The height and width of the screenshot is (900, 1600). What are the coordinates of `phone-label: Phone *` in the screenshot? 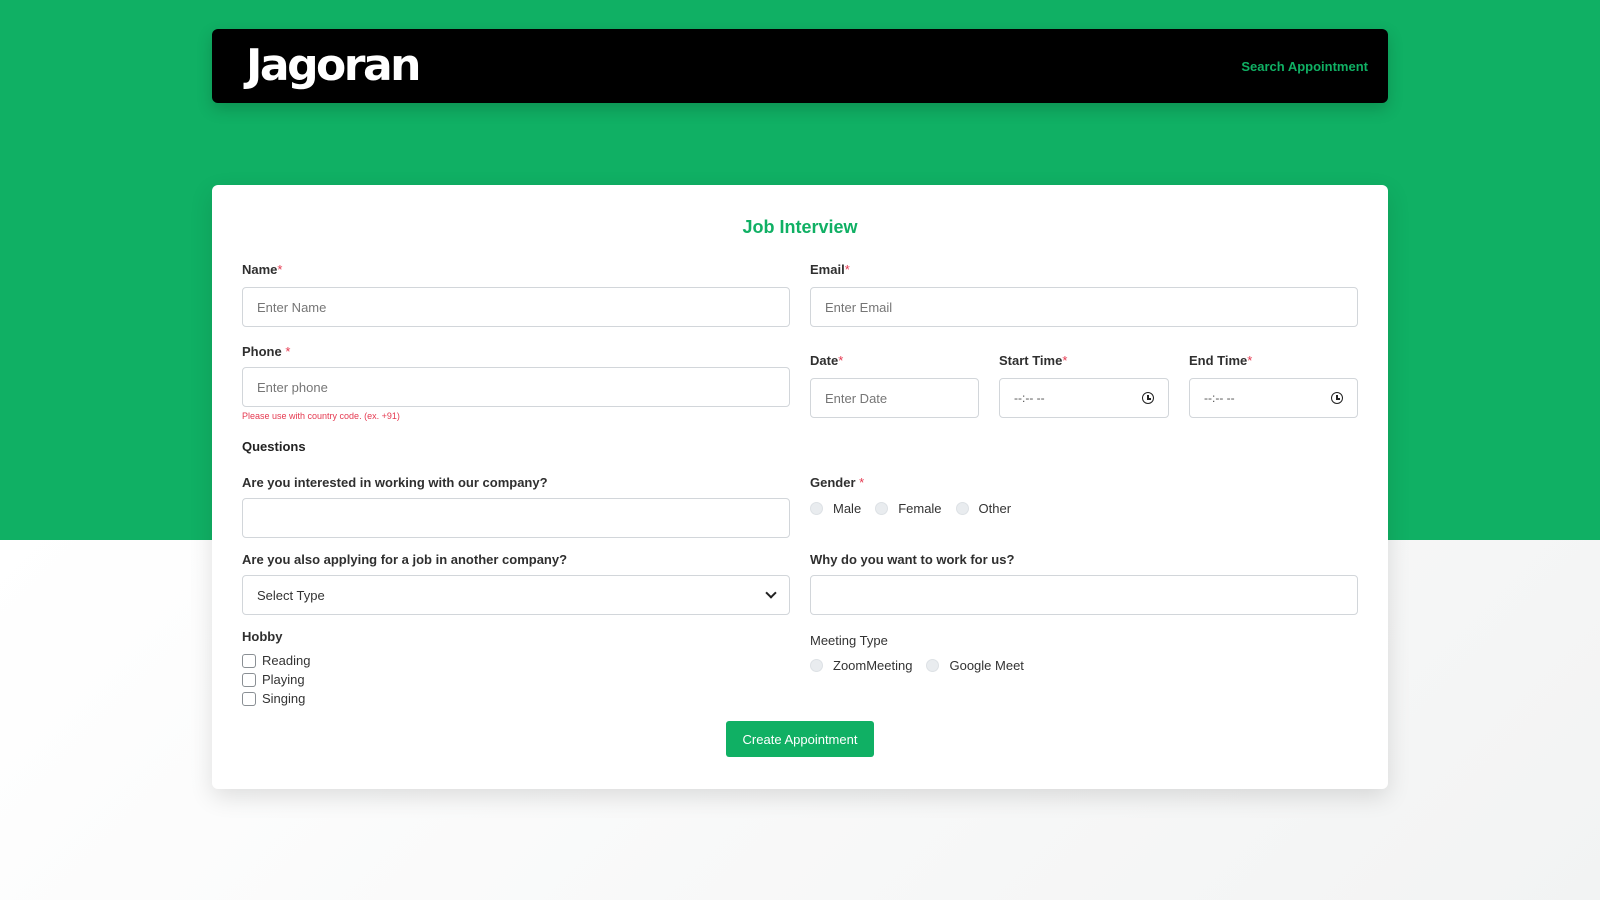 It's located at (266, 351).